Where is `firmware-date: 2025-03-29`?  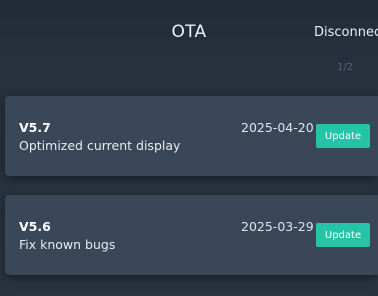 firmware-date: 2025-03-29 is located at coordinates (277, 226).